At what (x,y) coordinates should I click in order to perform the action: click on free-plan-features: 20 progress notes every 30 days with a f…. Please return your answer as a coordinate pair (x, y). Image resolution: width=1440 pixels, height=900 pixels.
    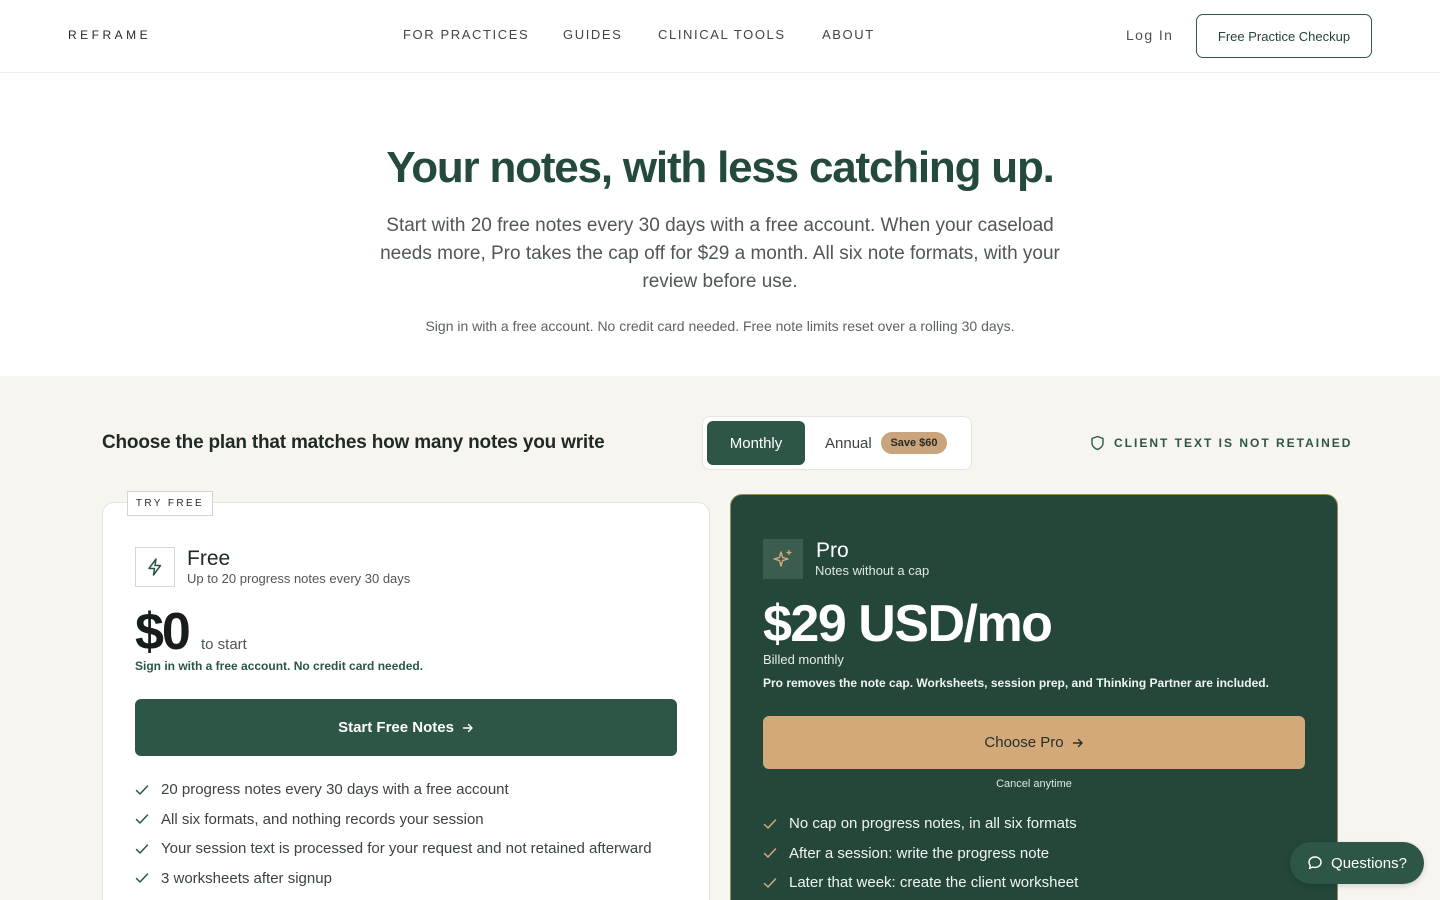
    Looking at the image, I should click on (393, 834).